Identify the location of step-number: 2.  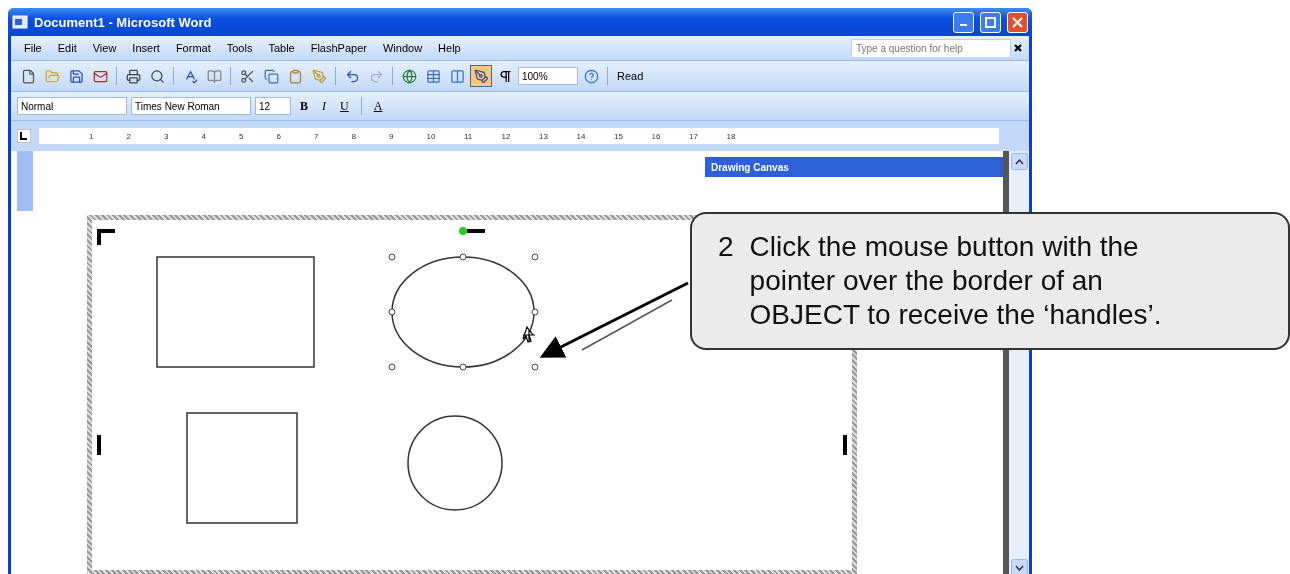
(726, 247).